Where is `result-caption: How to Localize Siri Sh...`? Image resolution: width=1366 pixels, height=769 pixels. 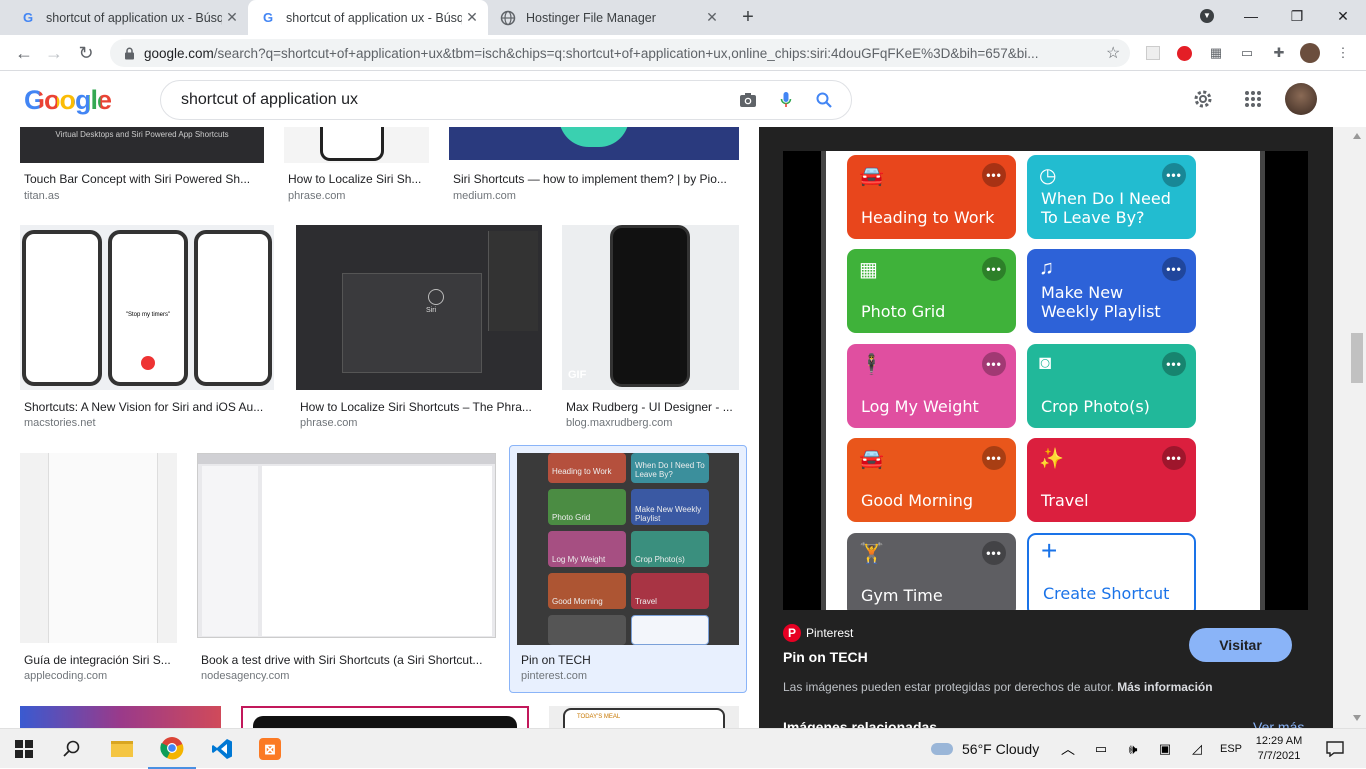
result-caption: How to Localize Siri Sh... is located at coordinates (358, 179).